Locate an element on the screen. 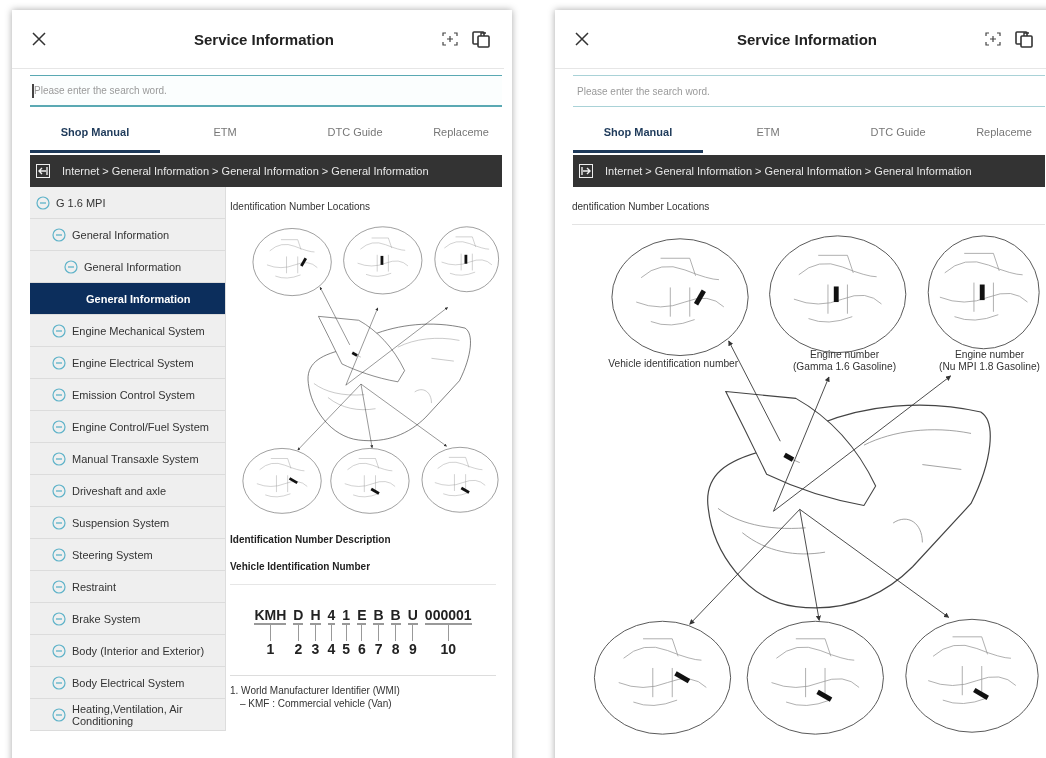  tree-item: G 1.6 MPI is located at coordinates (127, 203).